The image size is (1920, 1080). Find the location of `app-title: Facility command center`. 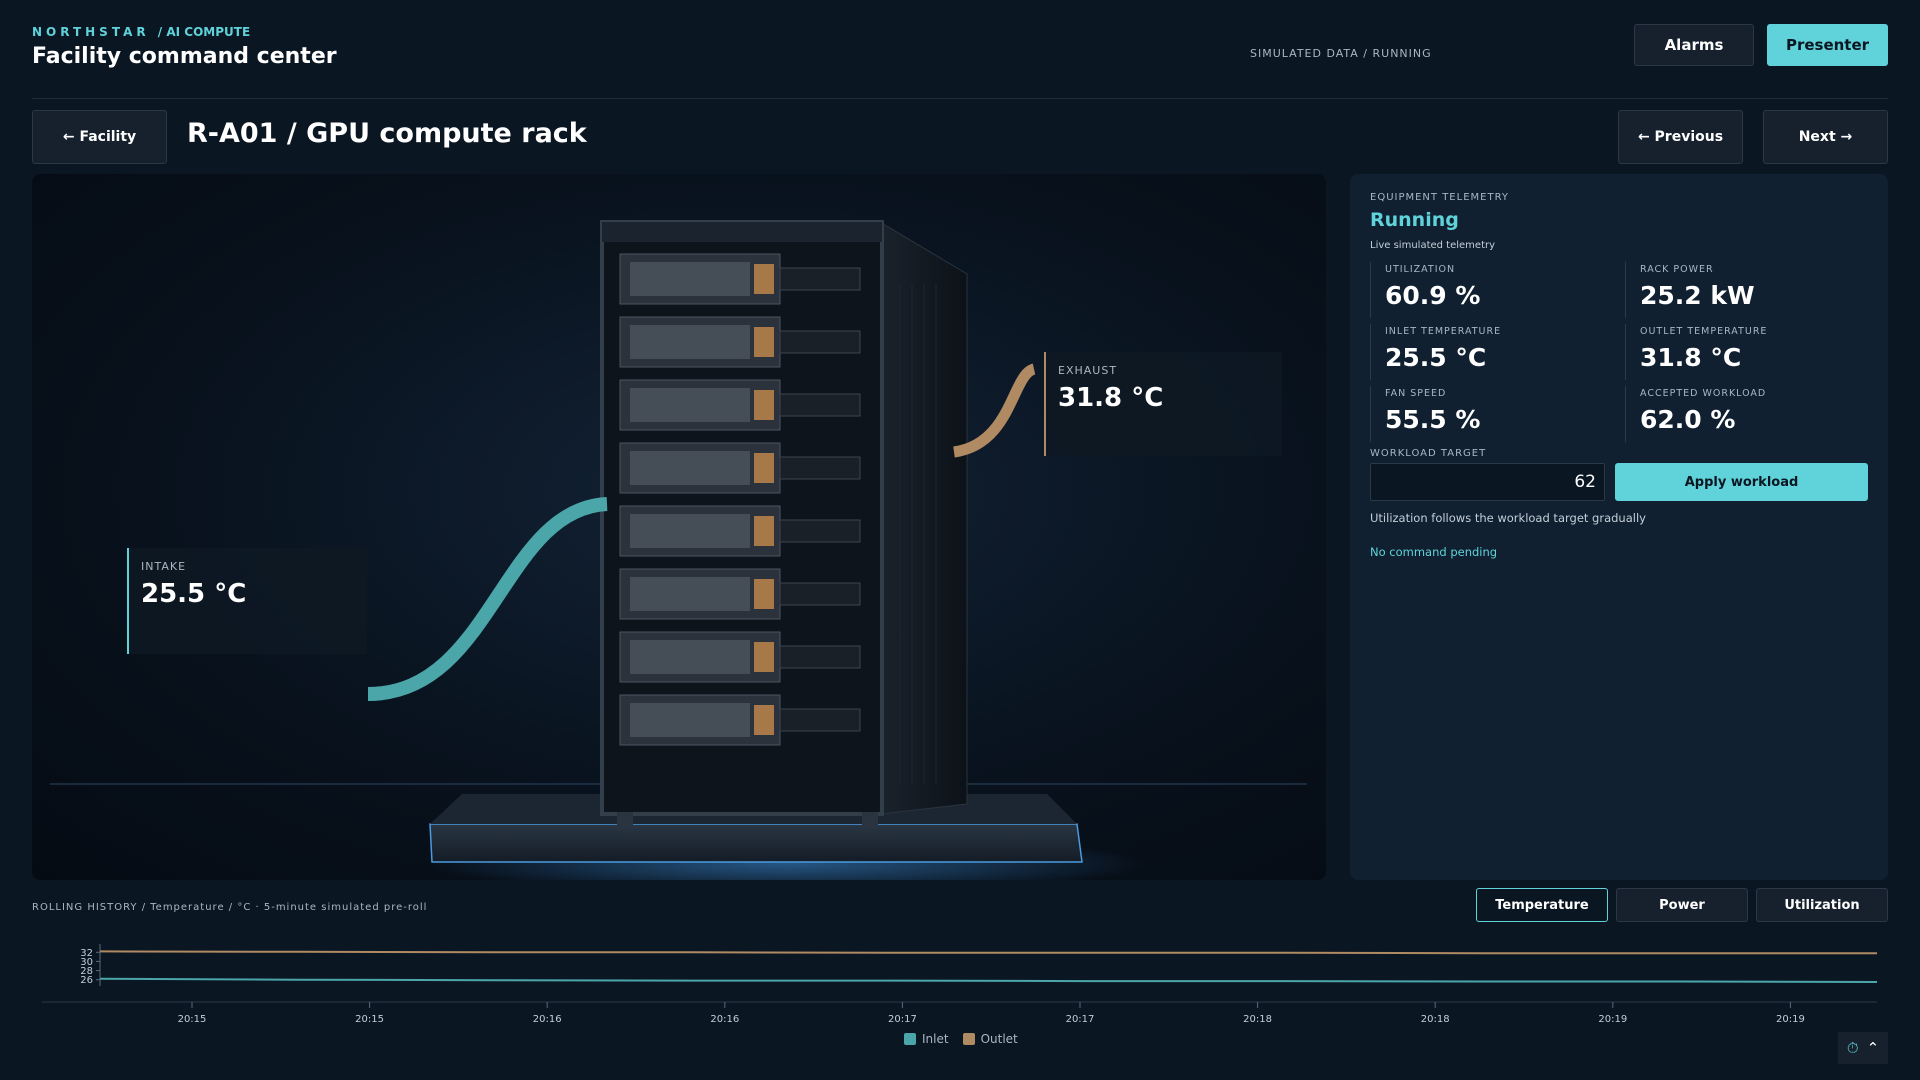

app-title: Facility command center is located at coordinates (184, 56).